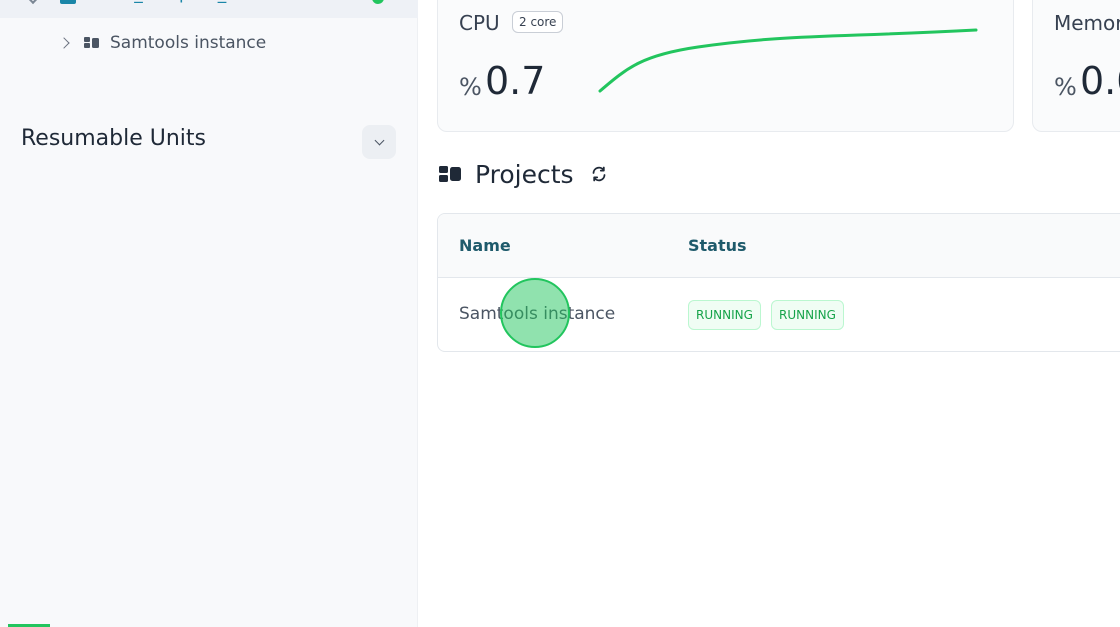 This screenshot has height=627, width=1120. Describe the element at coordinates (172, 2) in the screenshot. I see `compute-unit-label: demo_compute_unit` at that location.